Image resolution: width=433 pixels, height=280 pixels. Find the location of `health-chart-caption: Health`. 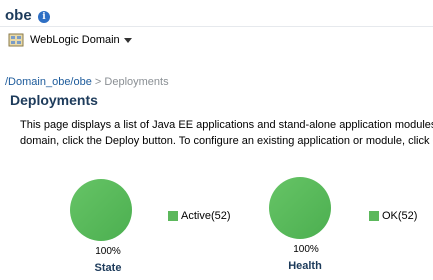

health-chart-caption: Health is located at coordinates (305, 266).